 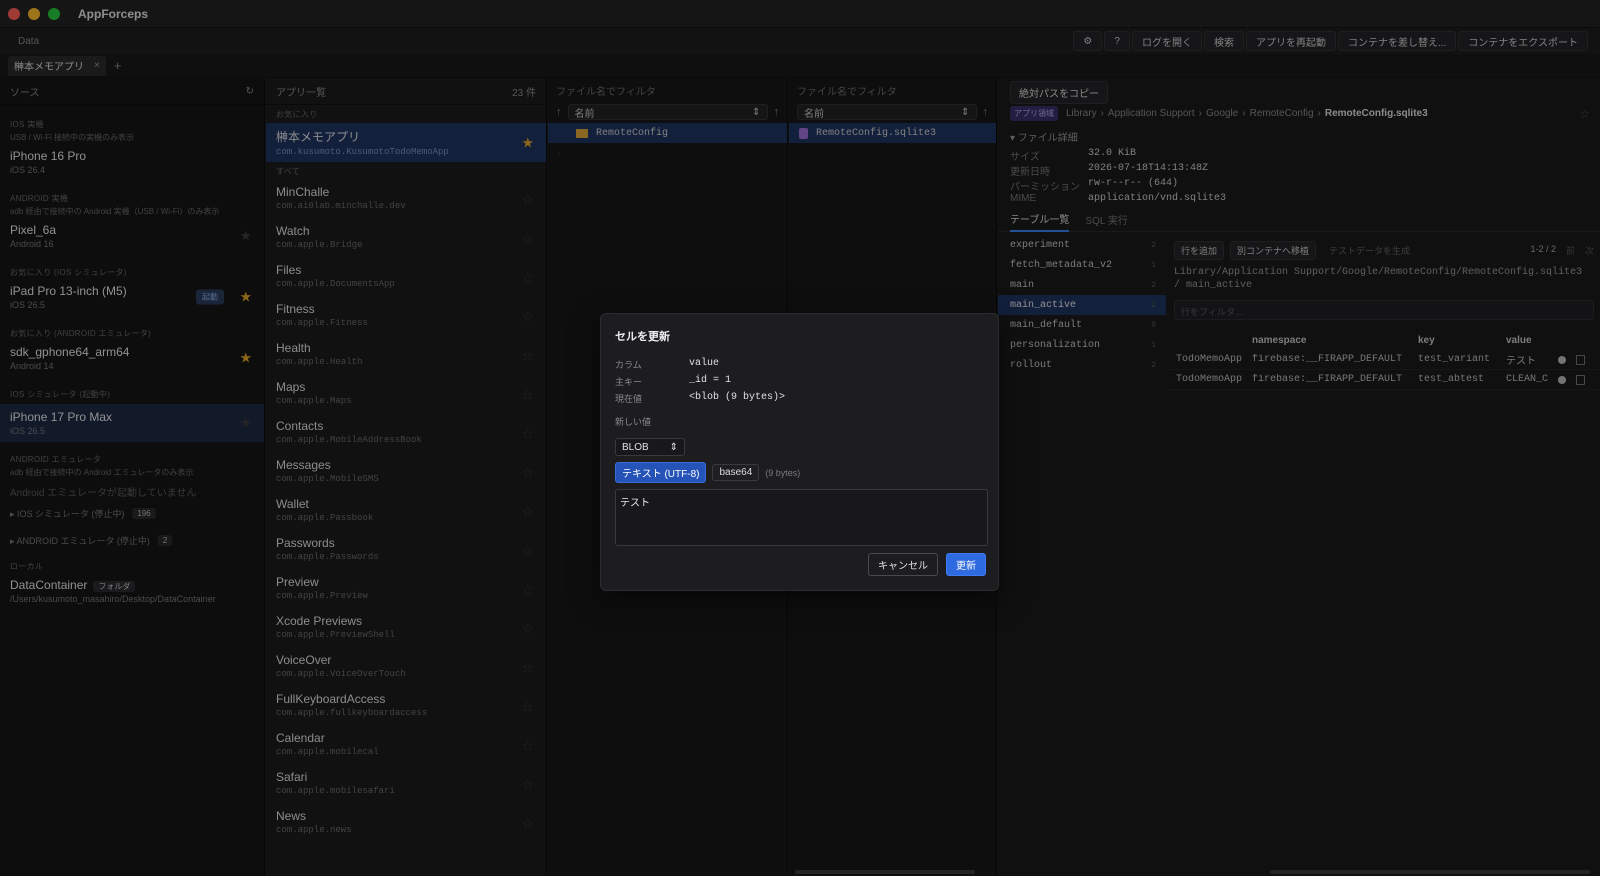 What do you see at coordinates (633, 422) in the screenshot?
I see `new-value-label: 新しい値` at bounding box center [633, 422].